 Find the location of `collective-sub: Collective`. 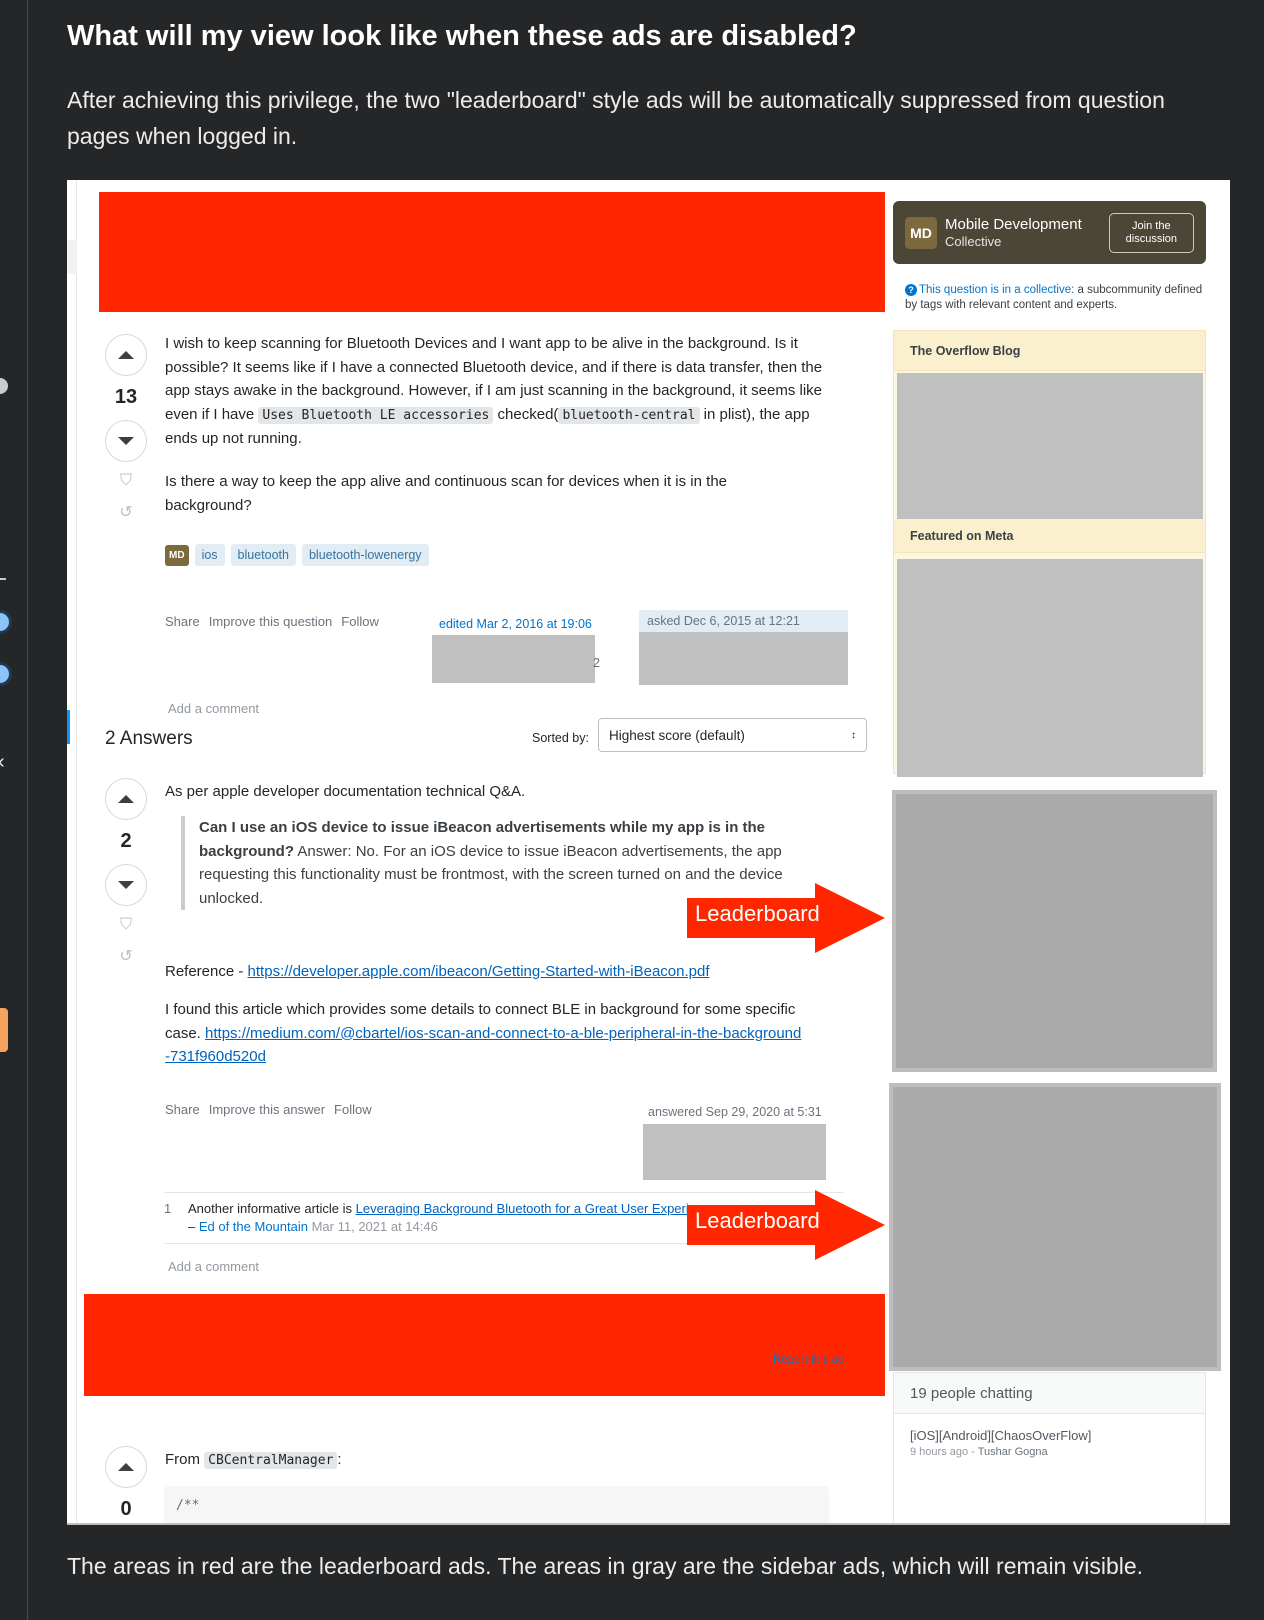

collective-sub: Collective is located at coordinates (973, 241).